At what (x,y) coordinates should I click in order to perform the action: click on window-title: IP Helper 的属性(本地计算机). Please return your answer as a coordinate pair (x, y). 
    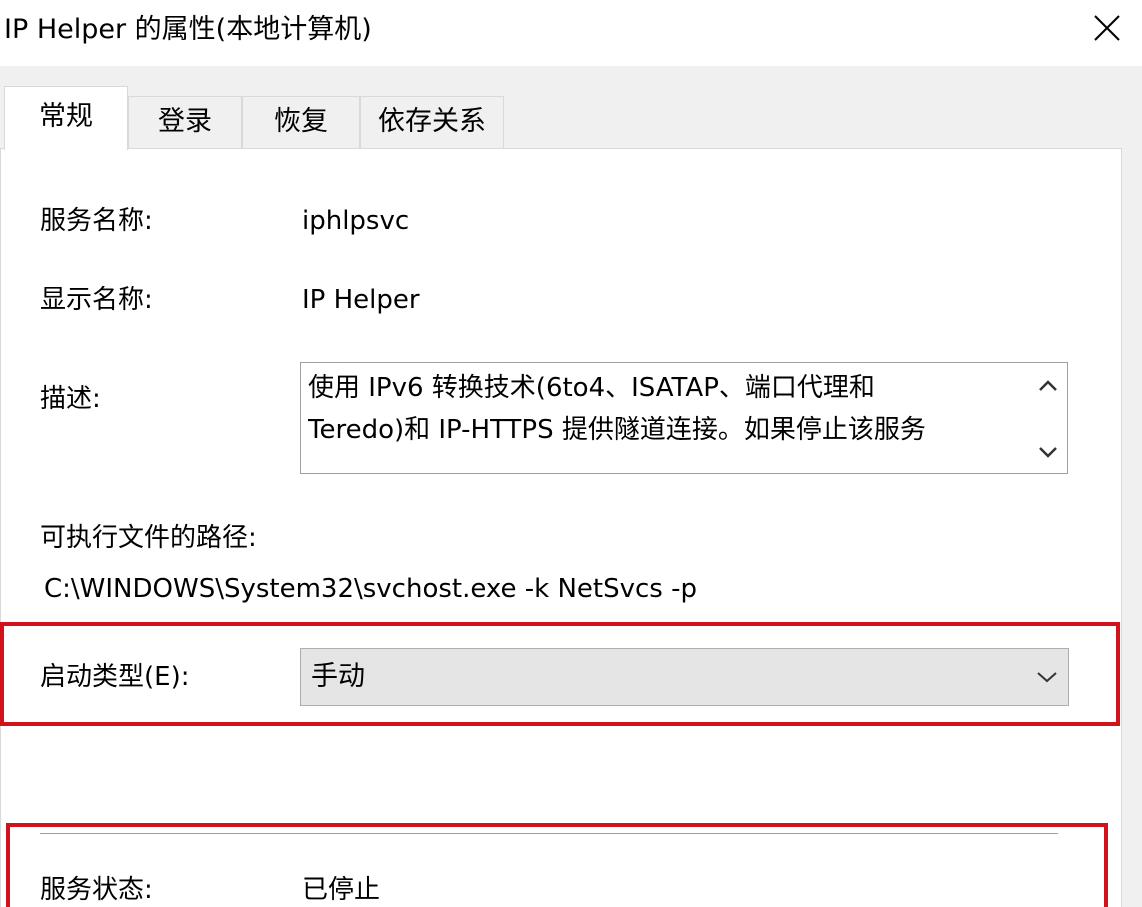
    Looking at the image, I should click on (188, 29).